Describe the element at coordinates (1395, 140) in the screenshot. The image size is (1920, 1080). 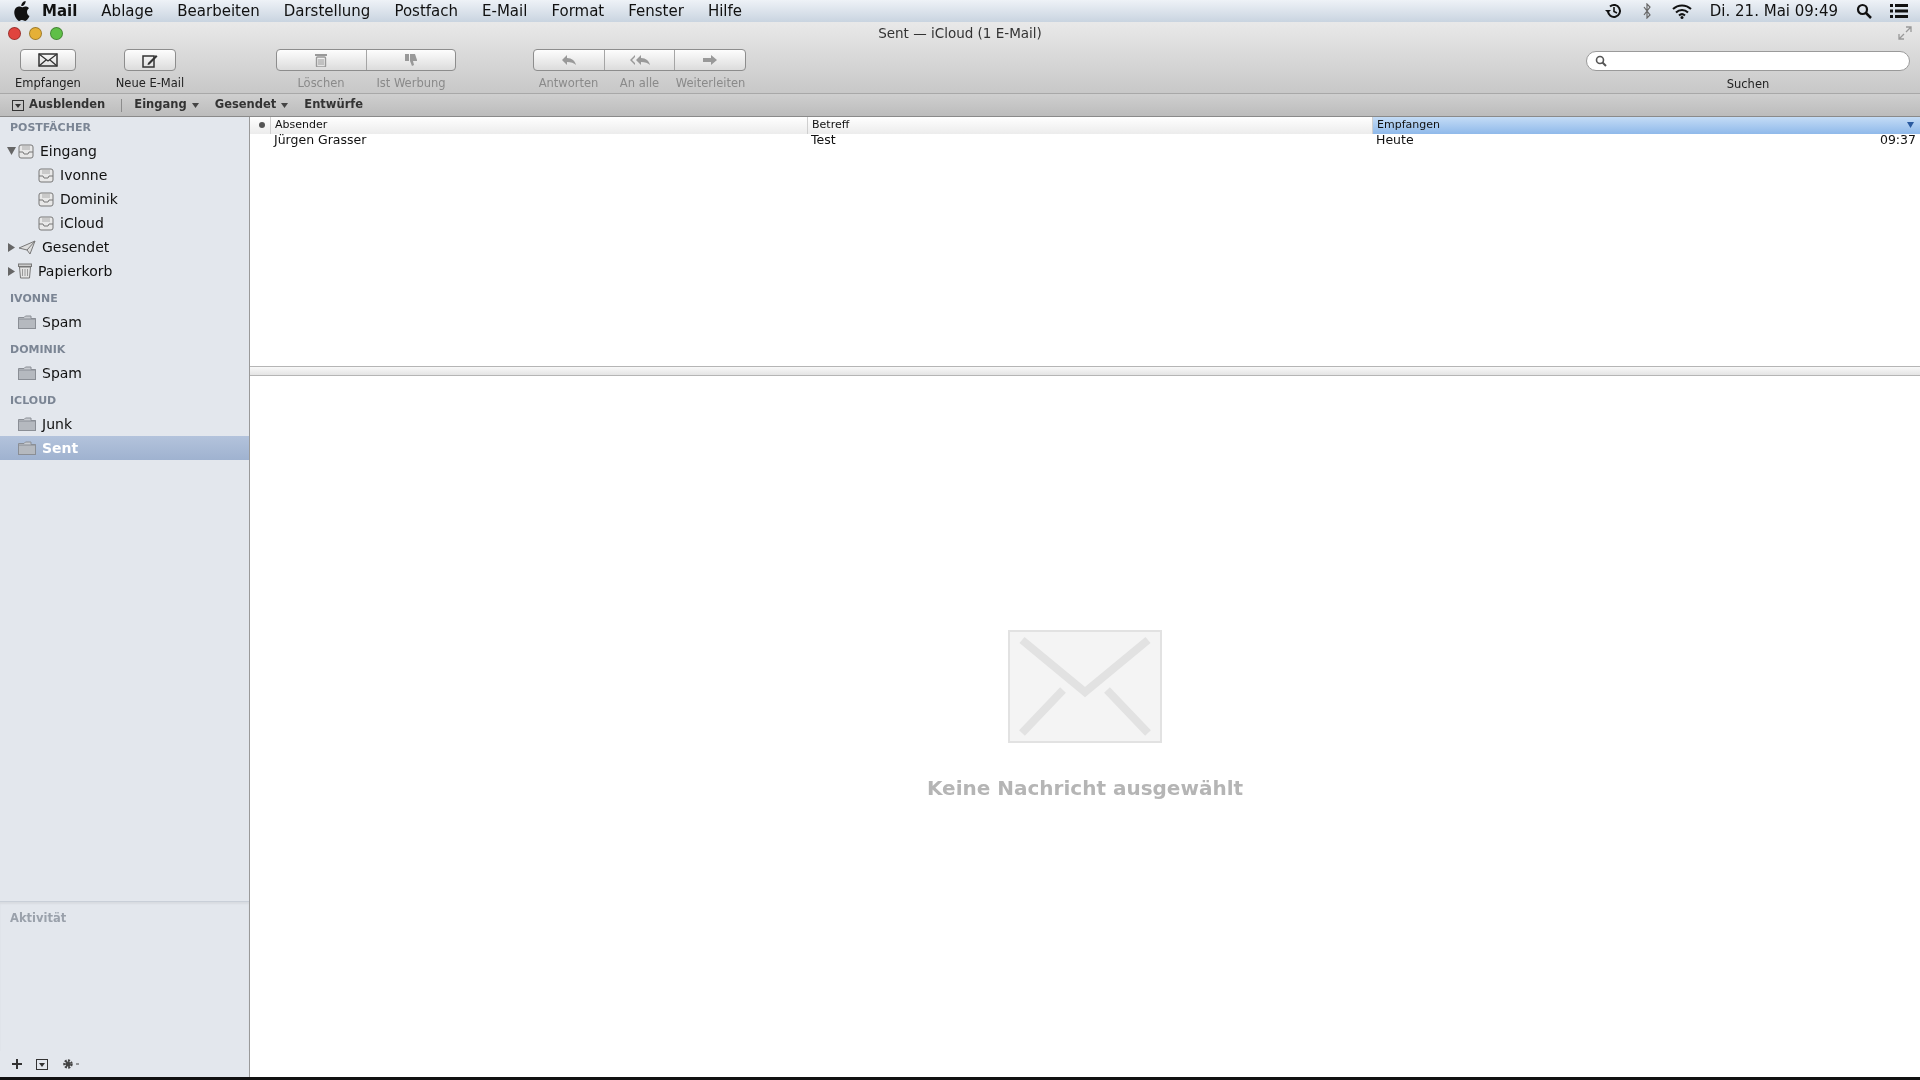
I see `received-day-cell: Heute` at that location.